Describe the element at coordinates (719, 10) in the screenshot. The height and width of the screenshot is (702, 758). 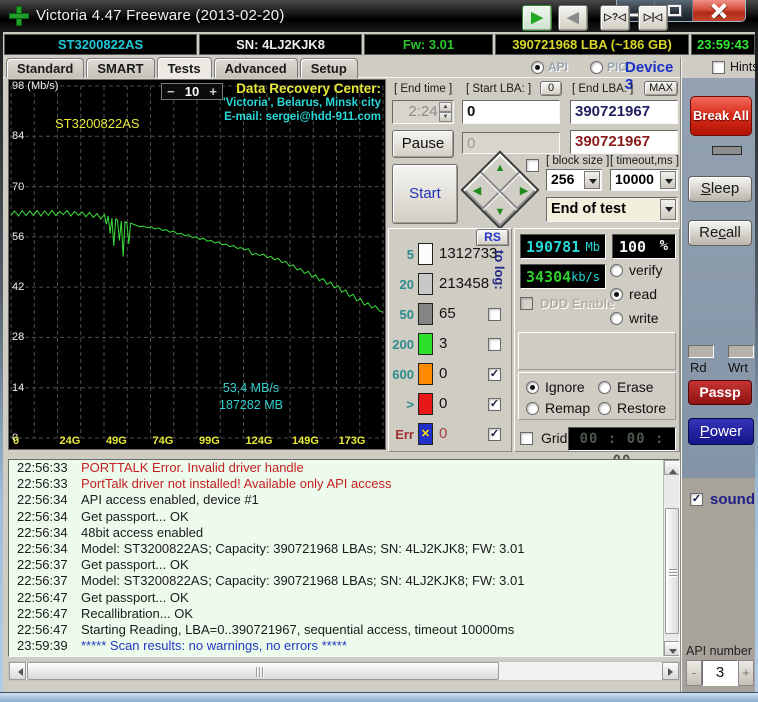
I see `close-button` at that location.